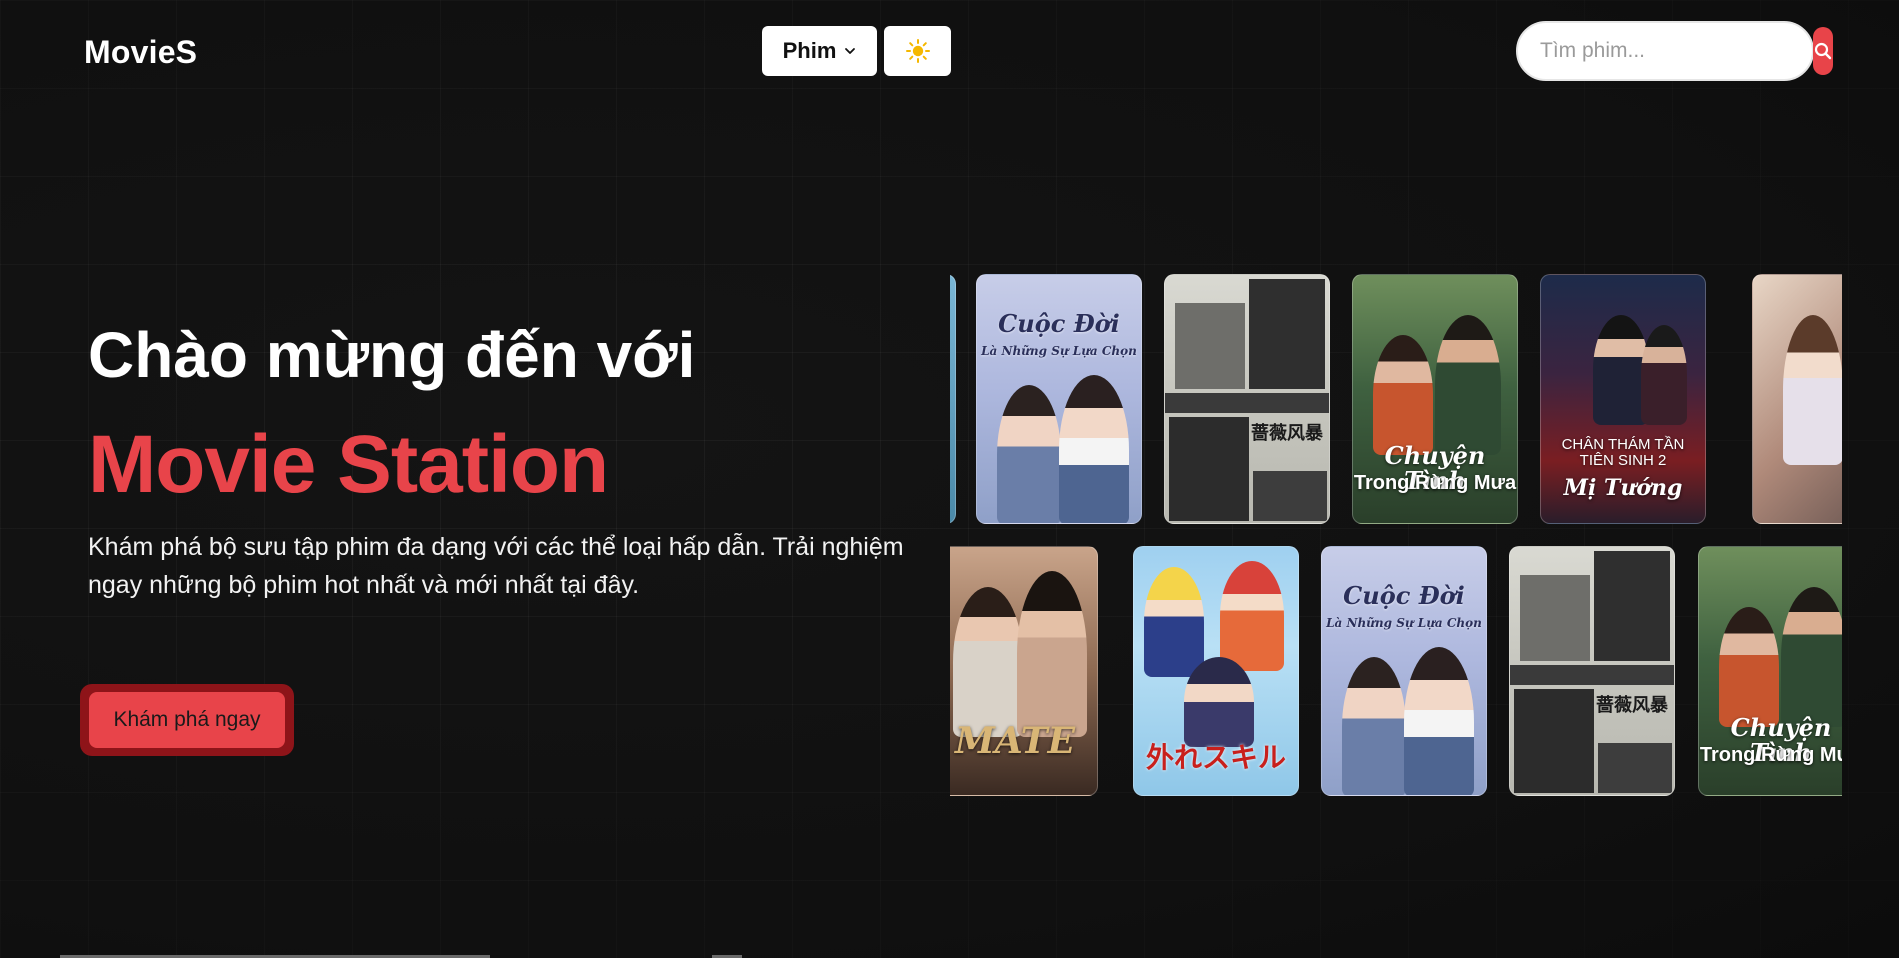 Image resolution: width=1899 pixels, height=958 pixels. What do you see at coordinates (1623, 399) in the screenshot?
I see `movie-poster: CHÂN THÁM TẦN TIÊN SINH 2 Mị Tướng` at bounding box center [1623, 399].